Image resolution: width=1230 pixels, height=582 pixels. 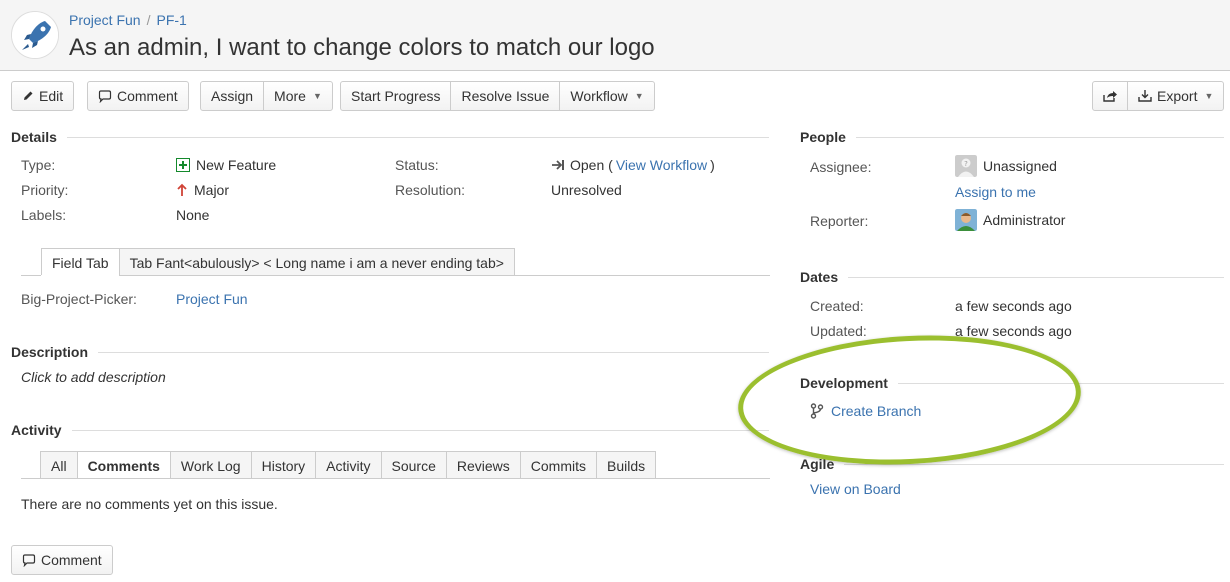 I want to click on bottom-comment-group: Comment, so click(x=62, y=560).